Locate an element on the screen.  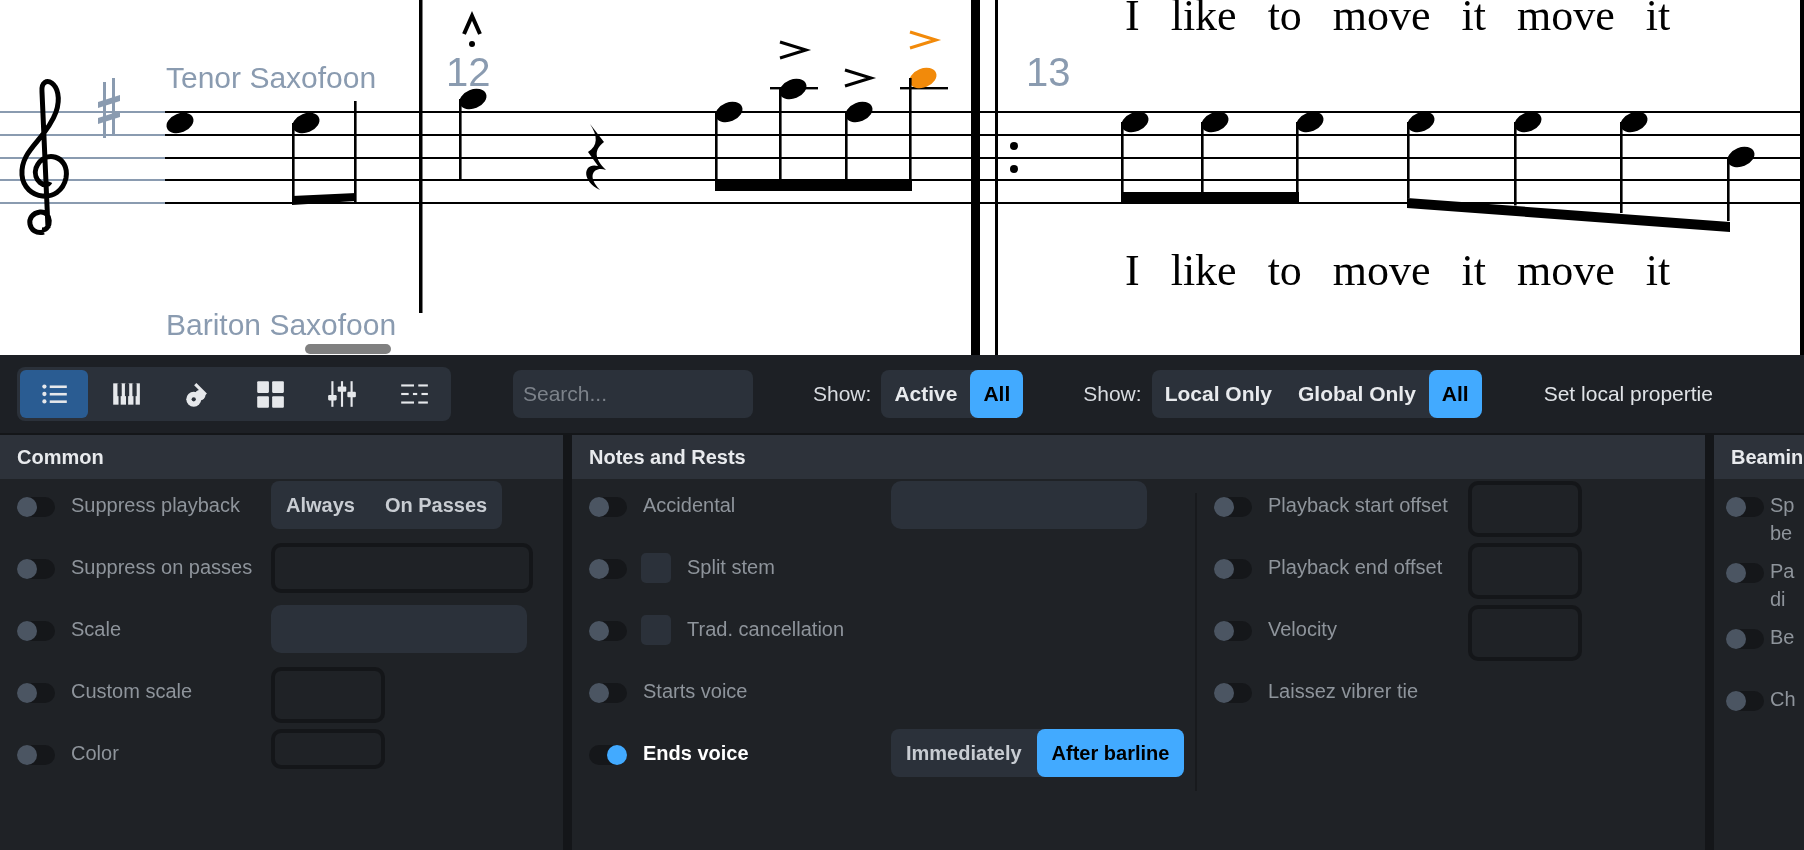
property-label: Playback start offset is located at coordinates (1358, 505).